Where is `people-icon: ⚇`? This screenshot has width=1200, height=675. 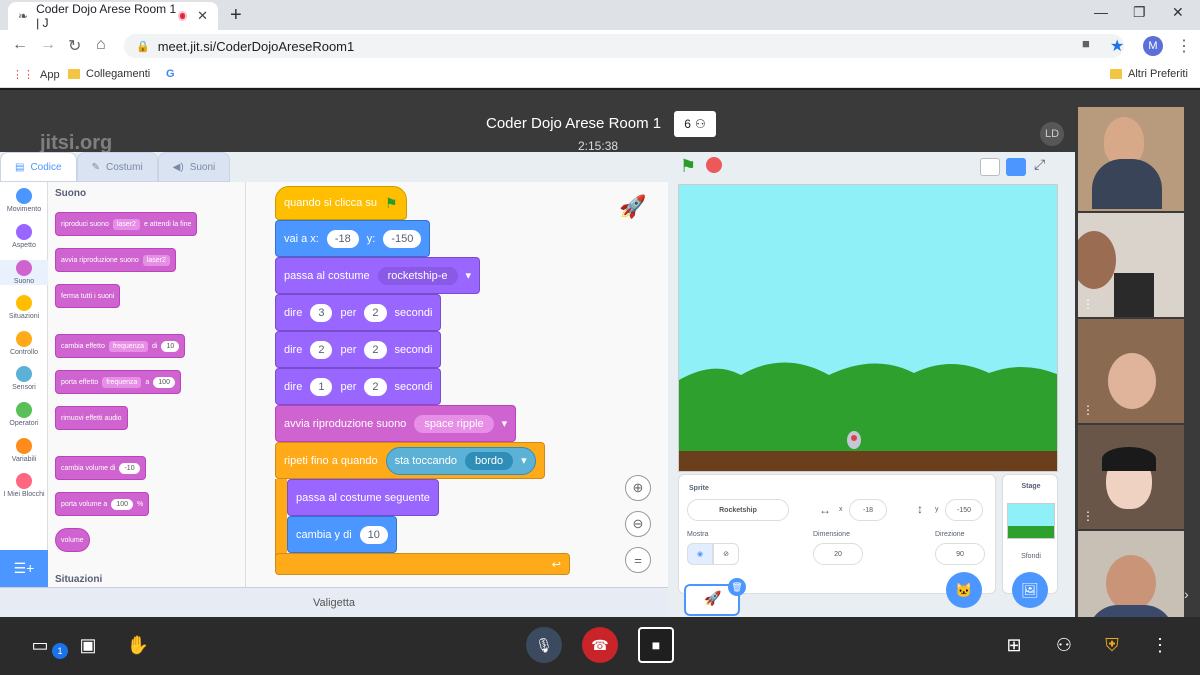 people-icon: ⚇ is located at coordinates (1064, 644).